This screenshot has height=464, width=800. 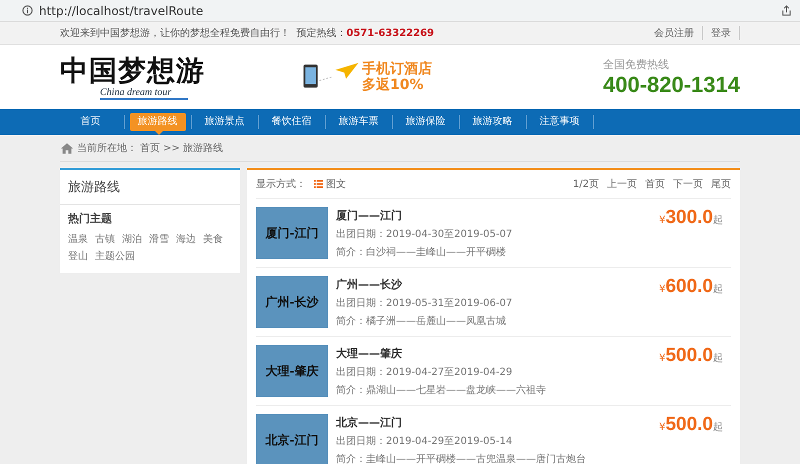 I want to click on pager-link: 上一页, so click(x=622, y=184).